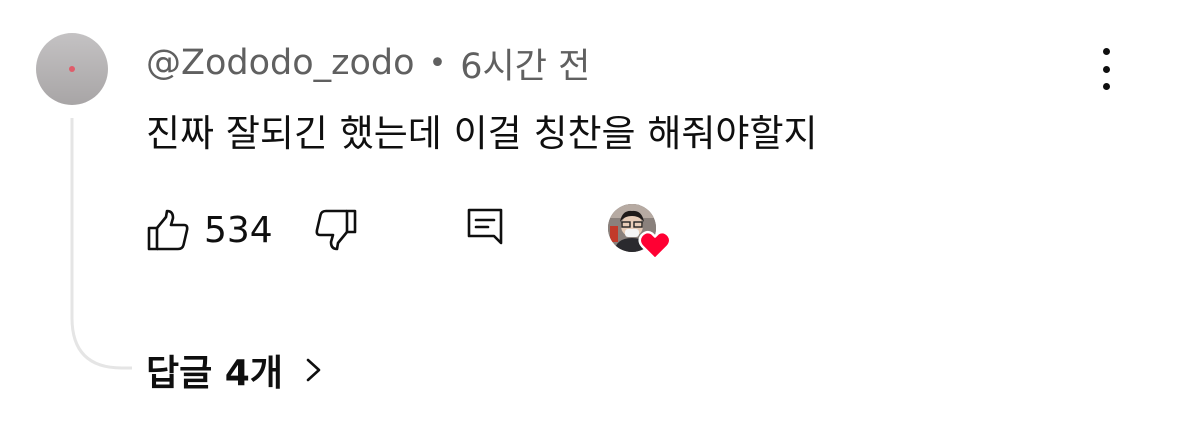  What do you see at coordinates (655, 245) in the screenshot?
I see `heart-icon` at bounding box center [655, 245].